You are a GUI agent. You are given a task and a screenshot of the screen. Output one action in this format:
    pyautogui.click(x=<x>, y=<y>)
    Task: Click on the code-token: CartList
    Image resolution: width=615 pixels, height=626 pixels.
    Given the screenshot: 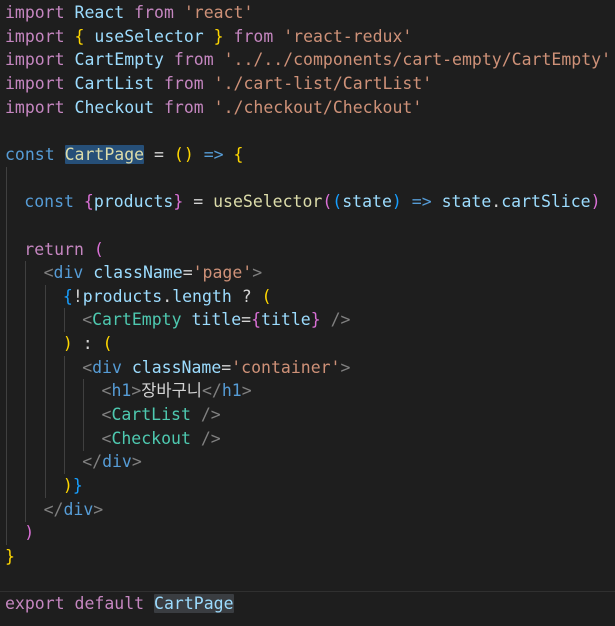 What is the action you would take?
    pyautogui.click(x=114, y=83)
    